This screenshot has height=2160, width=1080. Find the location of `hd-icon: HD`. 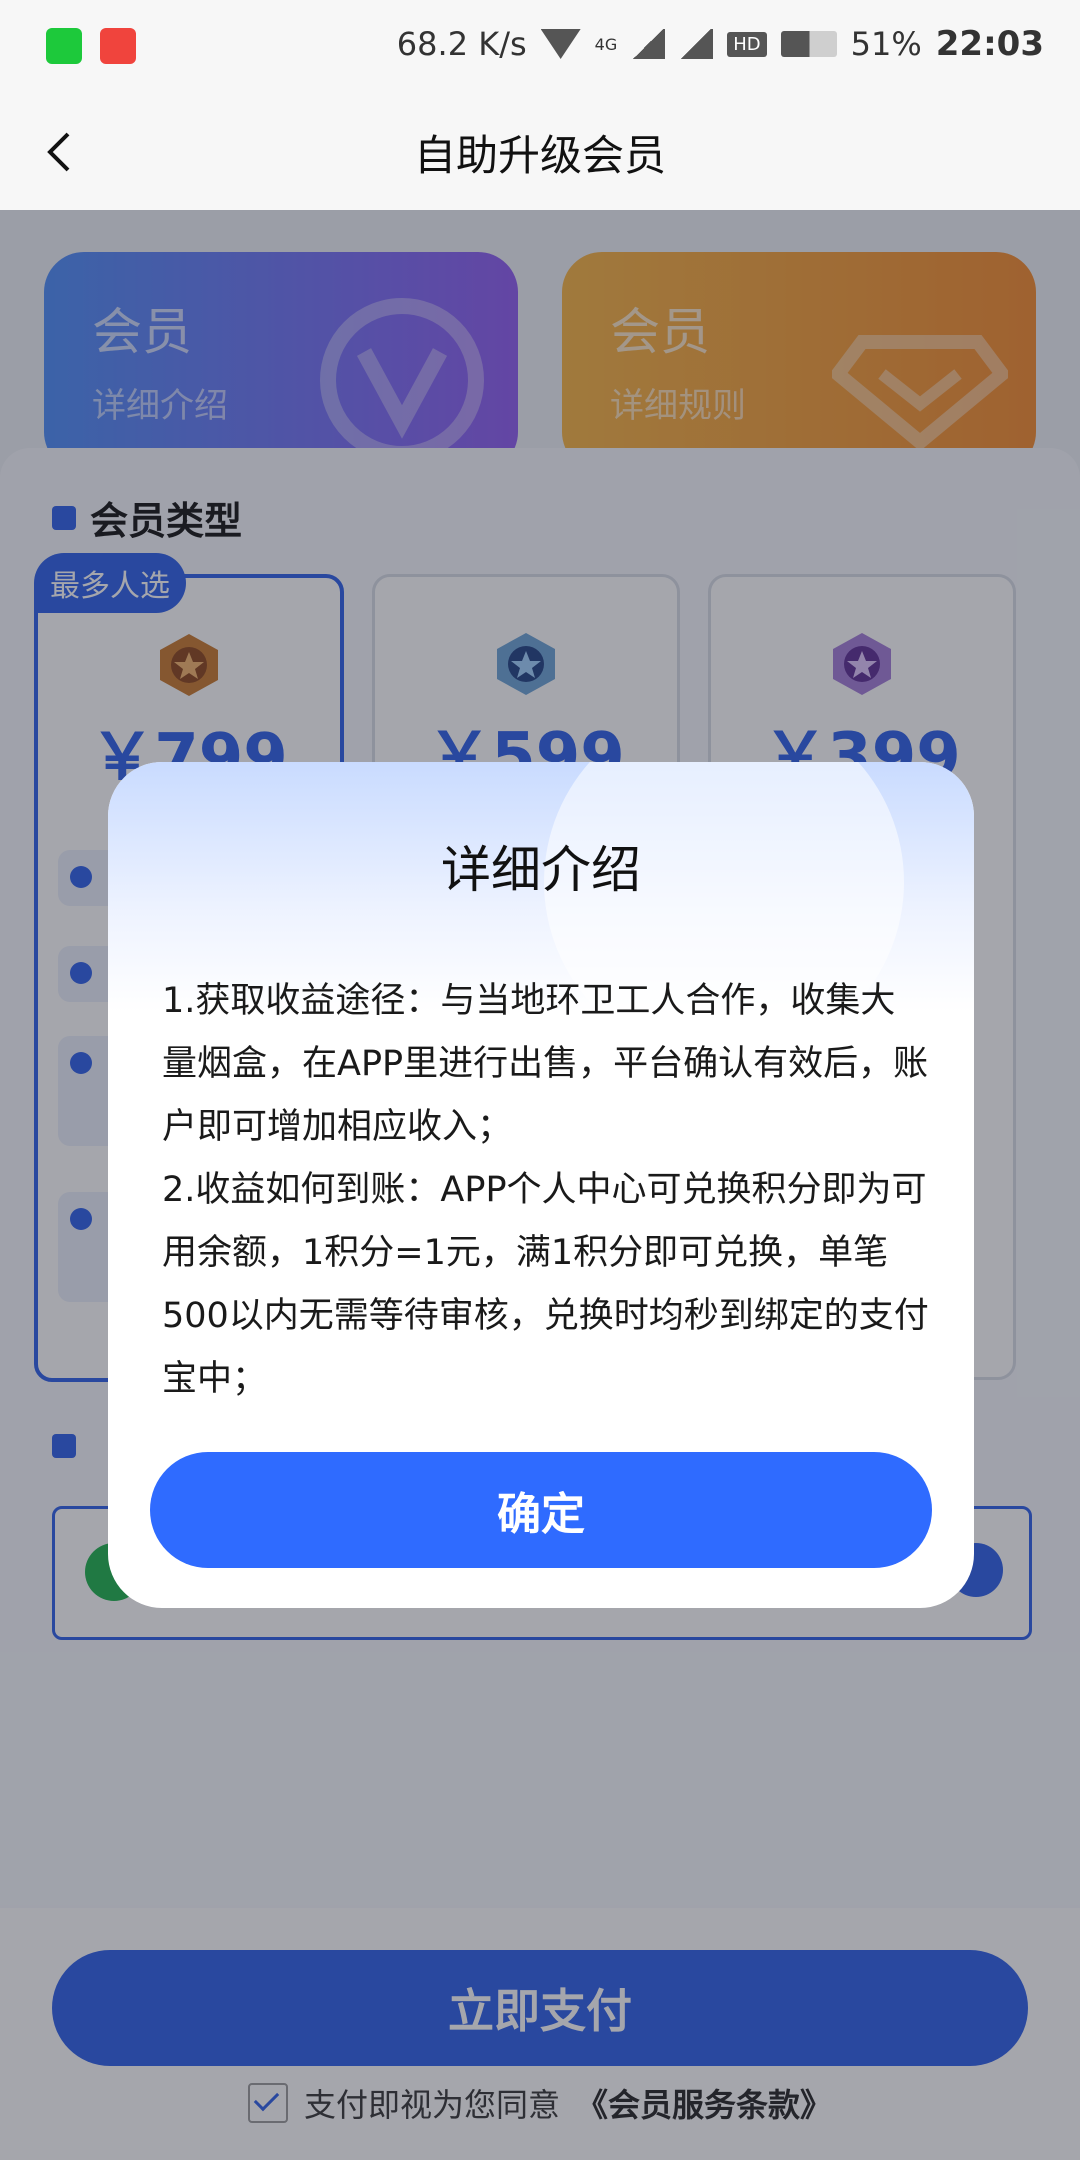

hd-icon: HD is located at coordinates (747, 44).